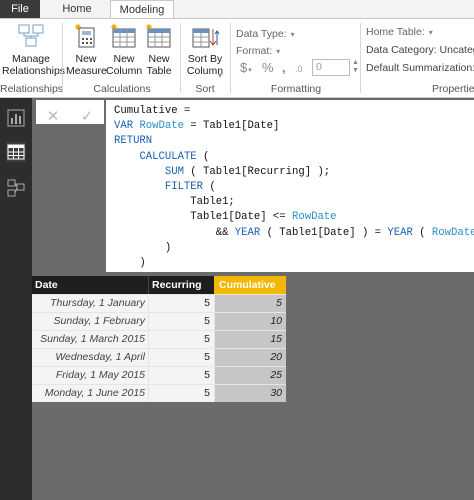 The width and height of the screenshot is (474, 500). What do you see at coordinates (174, 202) in the screenshot?
I see `code-text: Table1;` at bounding box center [174, 202].